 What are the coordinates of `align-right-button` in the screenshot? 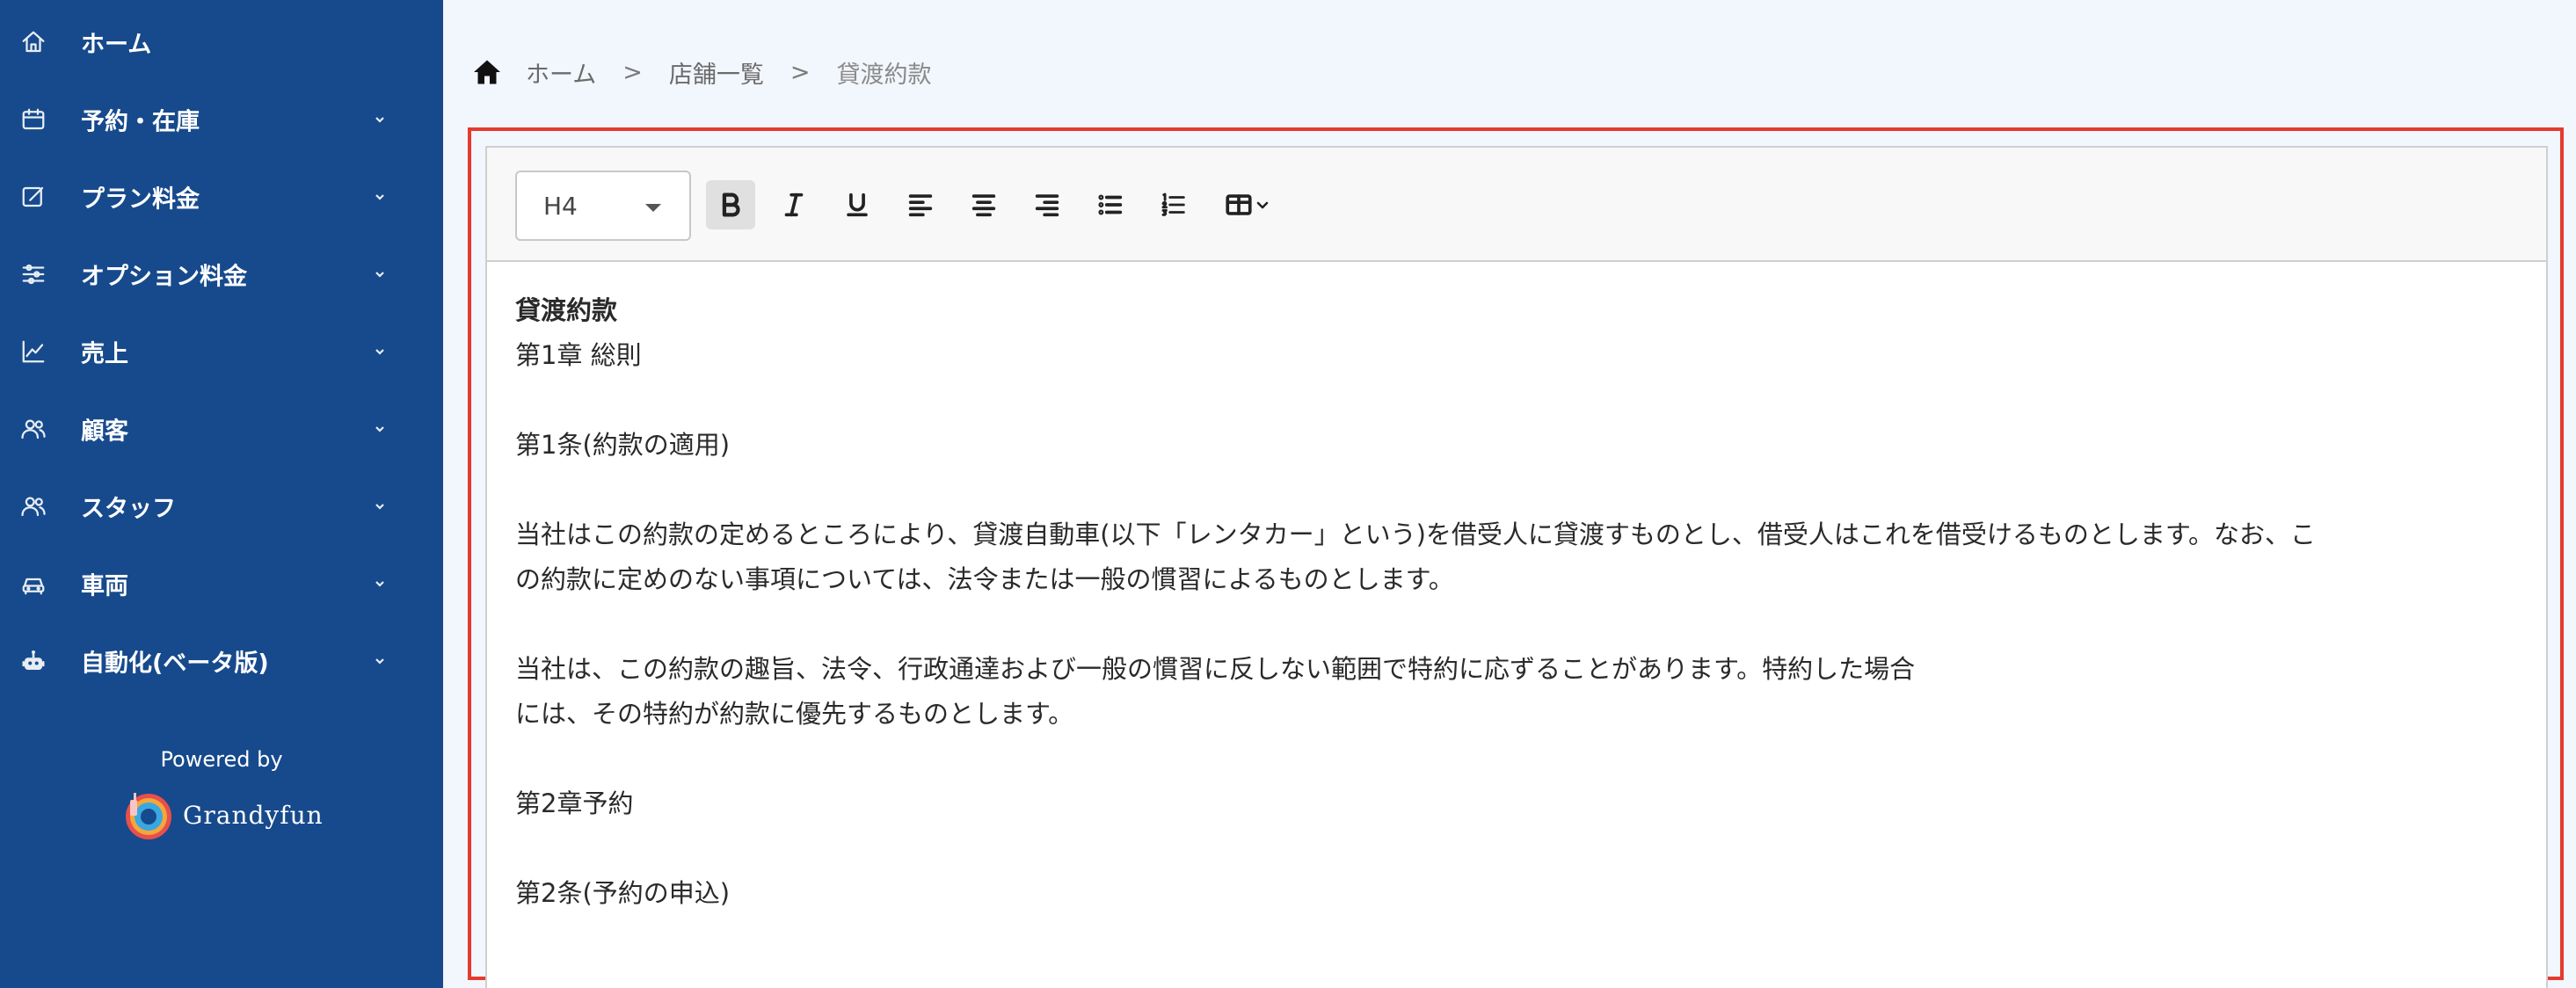 It's located at (1047, 204).